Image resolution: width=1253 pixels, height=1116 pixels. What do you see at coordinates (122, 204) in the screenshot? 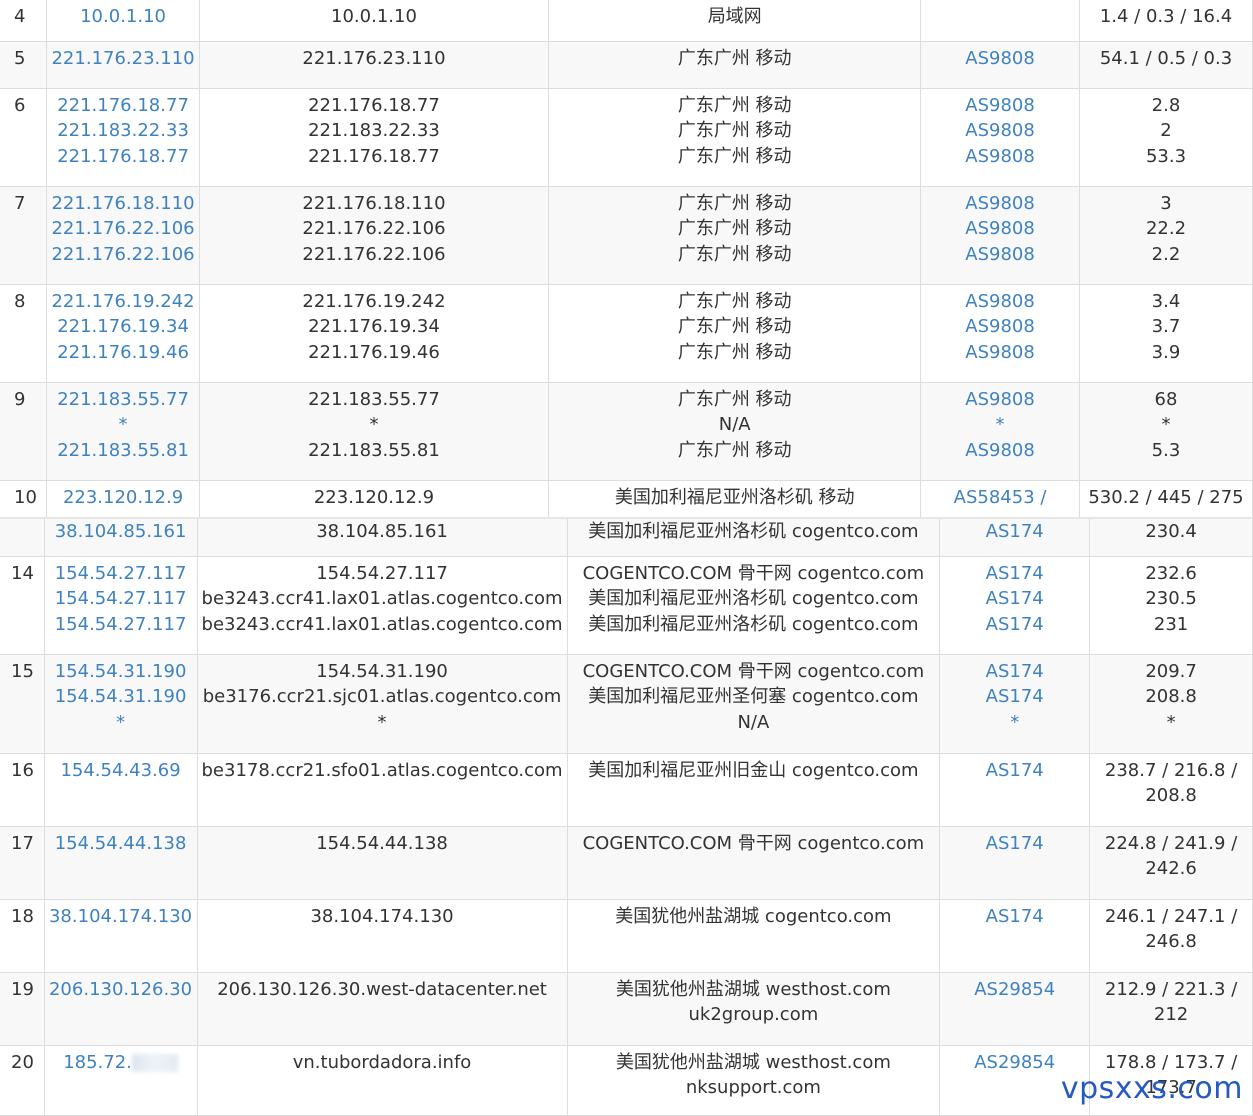
I see `ip-link: 221.176.18.110` at bounding box center [122, 204].